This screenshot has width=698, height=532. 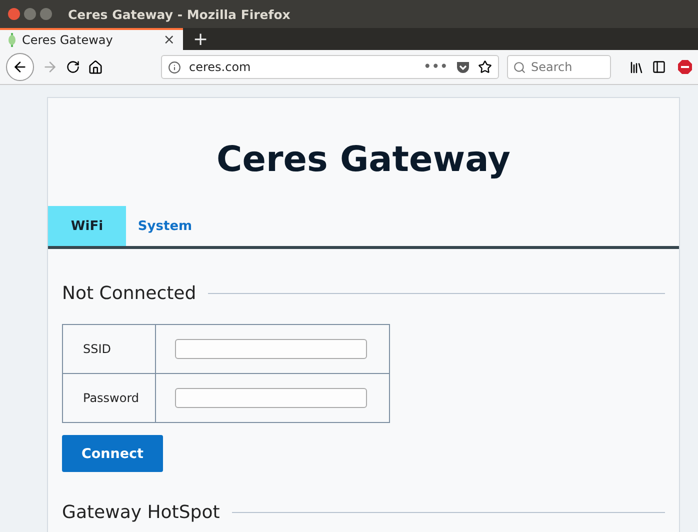 I want to click on search-field: Search, so click(x=559, y=67).